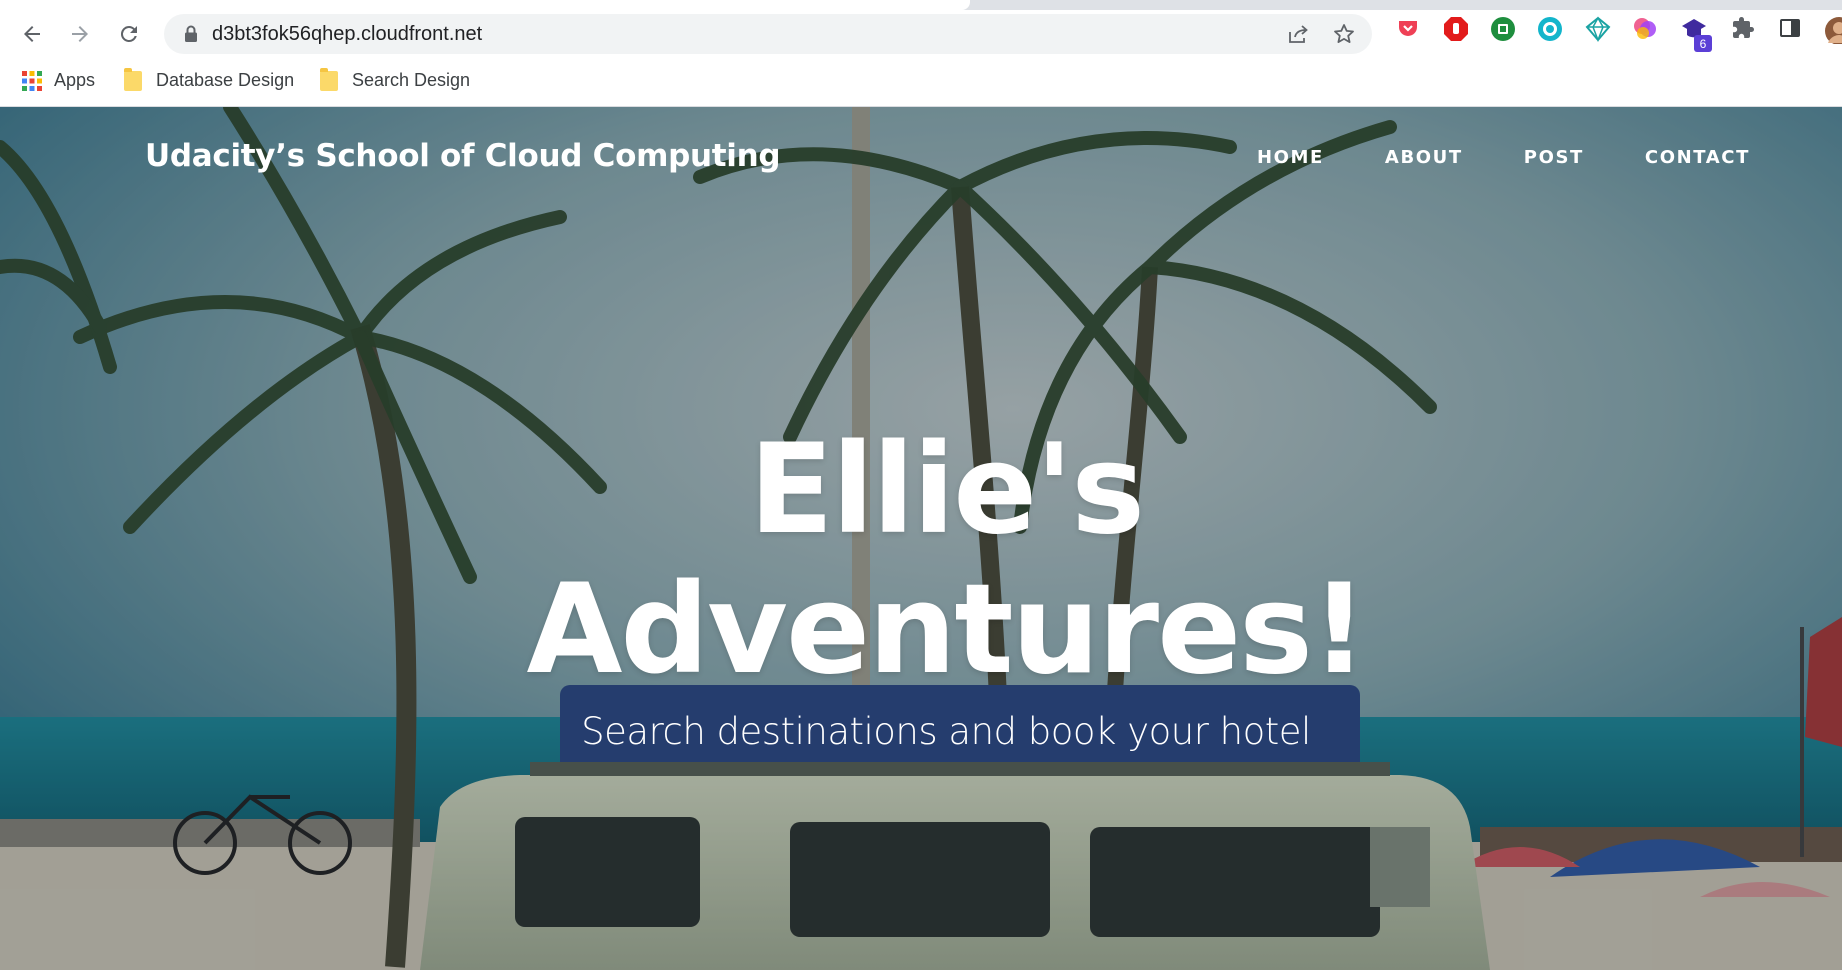 This screenshot has width=1842, height=970. I want to click on adblock-icon, so click(1455, 28).